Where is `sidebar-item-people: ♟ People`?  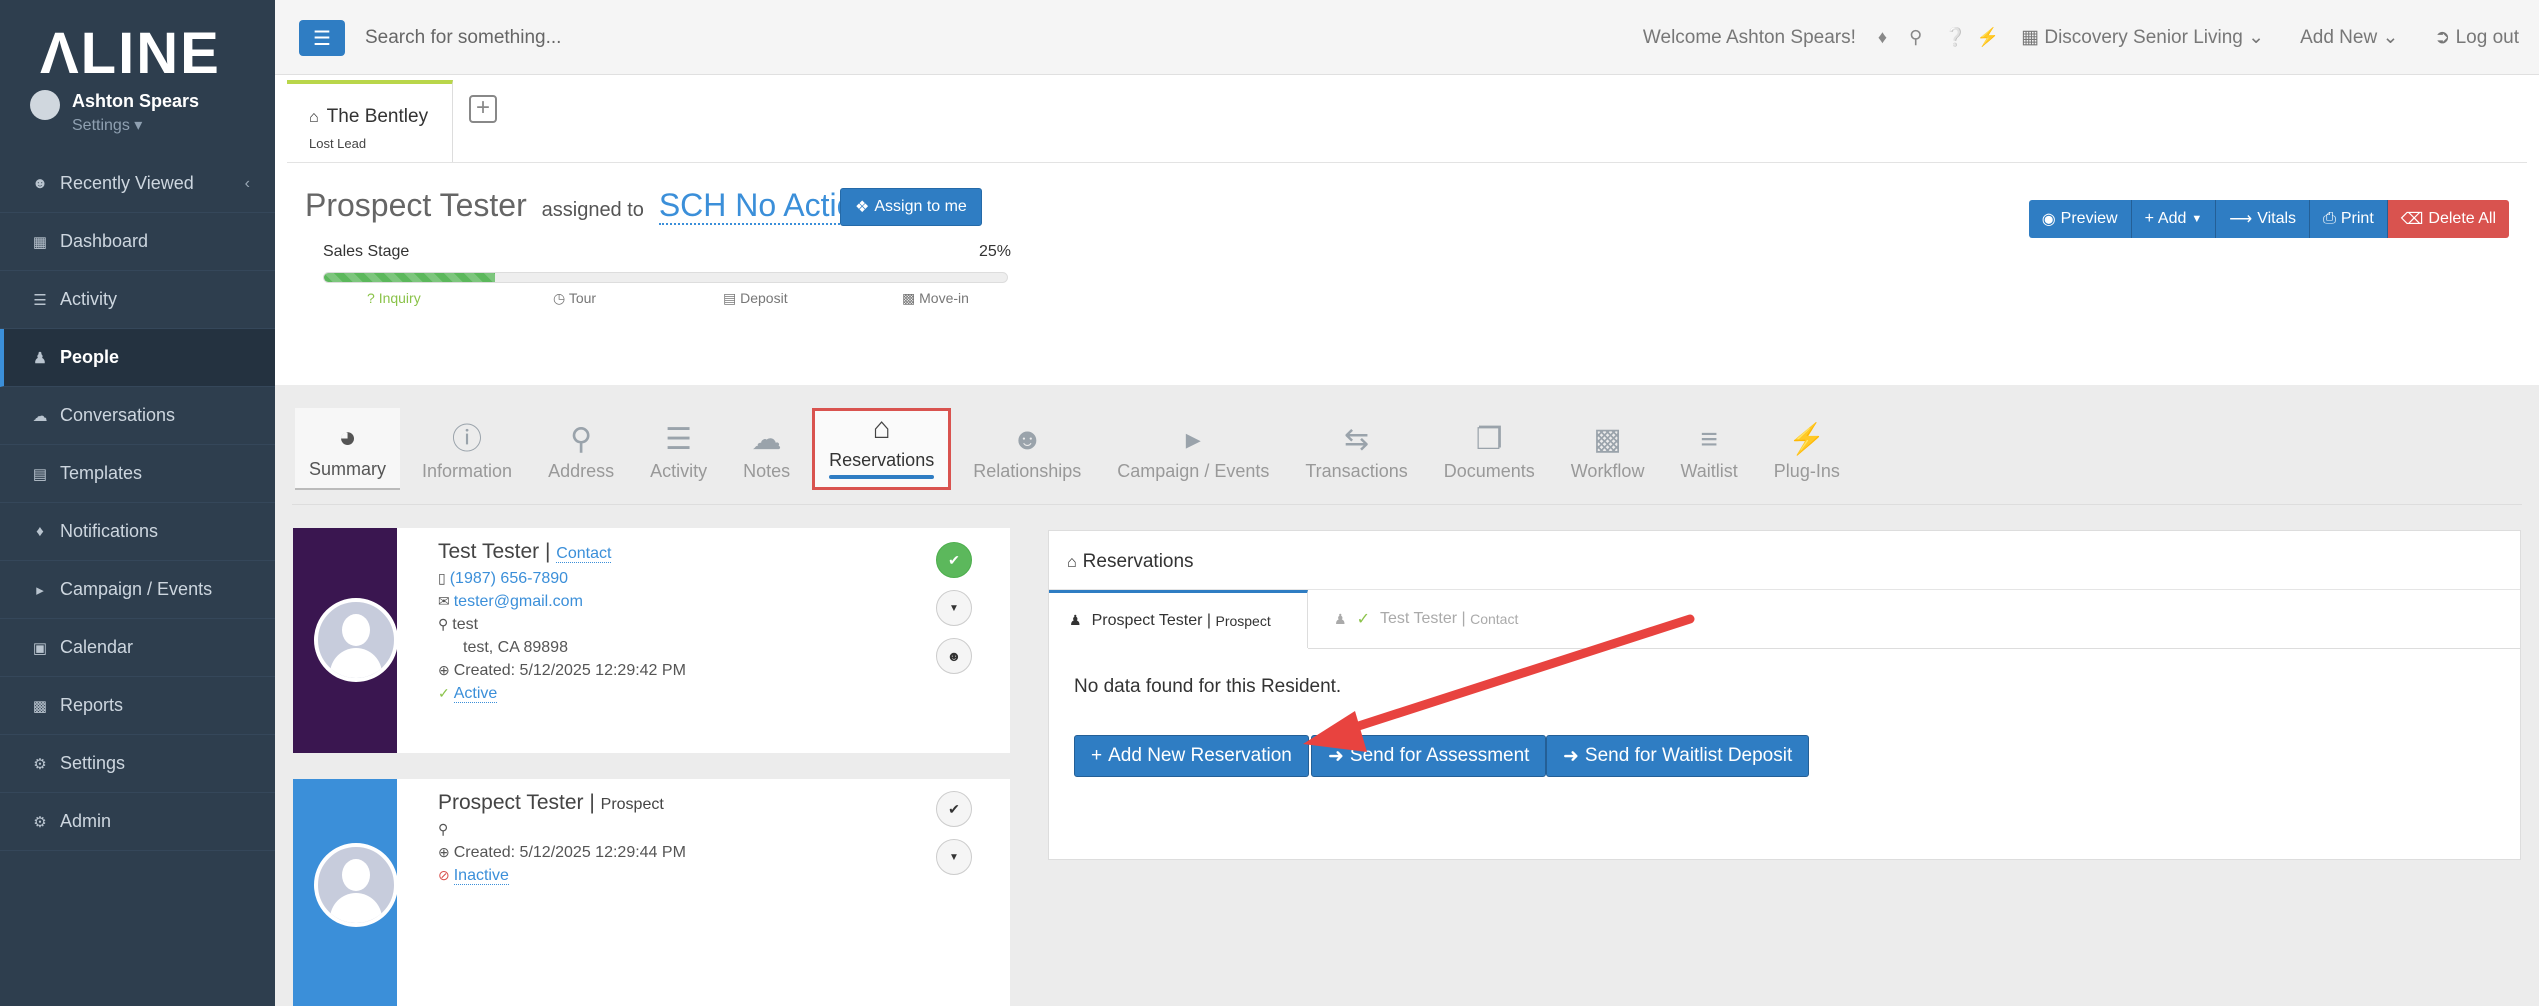
sidebar-item-people: ♟ People is located at coordinates (137, 358).